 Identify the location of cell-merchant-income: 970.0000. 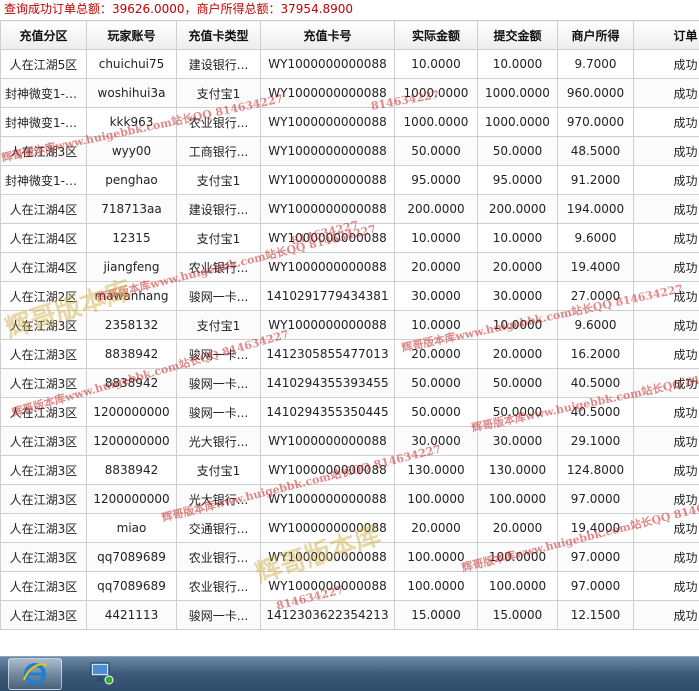
(596, 122).